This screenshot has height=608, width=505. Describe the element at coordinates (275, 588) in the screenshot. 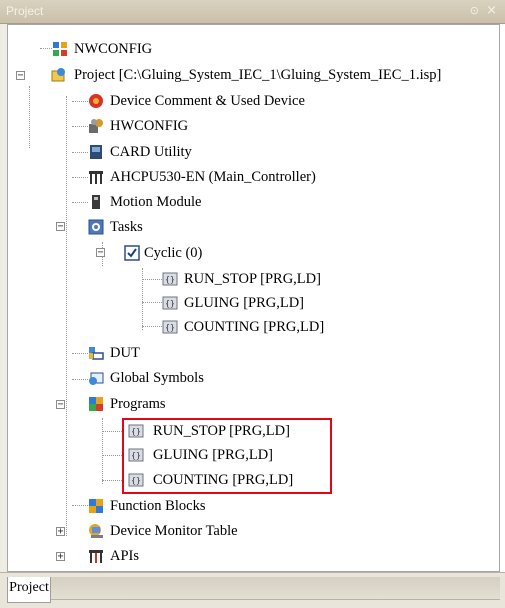

I see `tab-strip` at that location.